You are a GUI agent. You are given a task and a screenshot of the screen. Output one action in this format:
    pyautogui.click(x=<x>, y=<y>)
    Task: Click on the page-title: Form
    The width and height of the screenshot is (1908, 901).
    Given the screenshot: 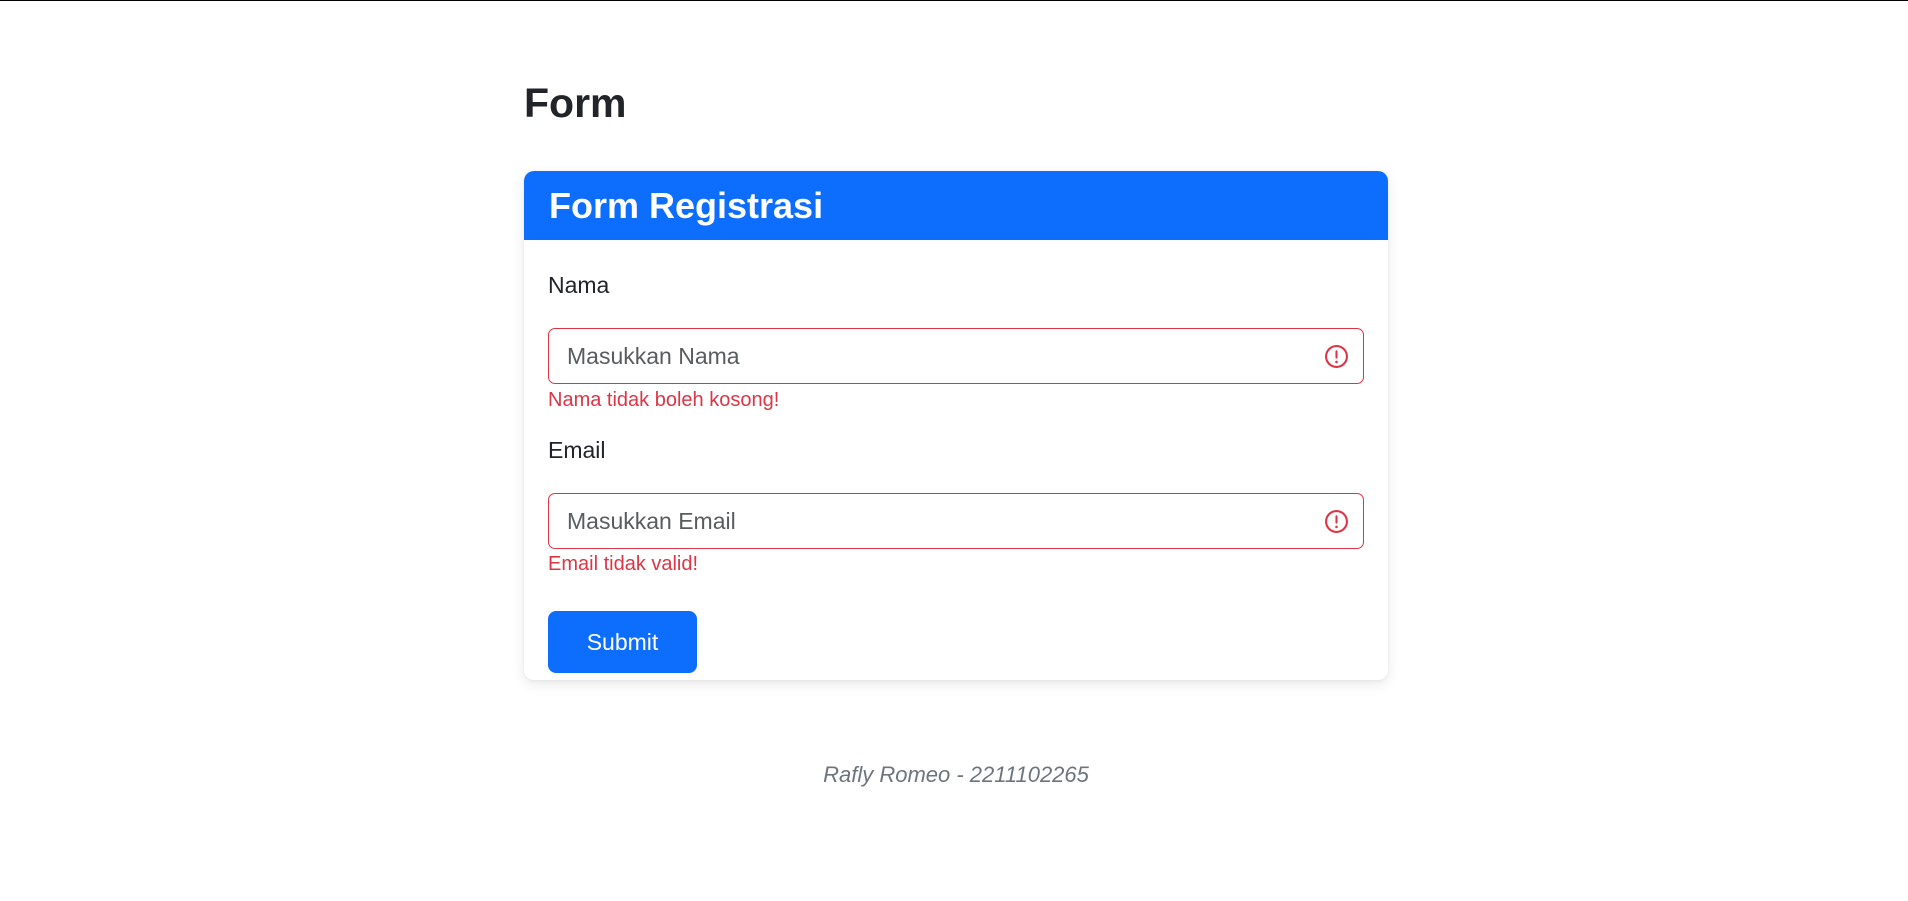 What is the action you would take?
    pyautogui.click(x=575, y=103)
    